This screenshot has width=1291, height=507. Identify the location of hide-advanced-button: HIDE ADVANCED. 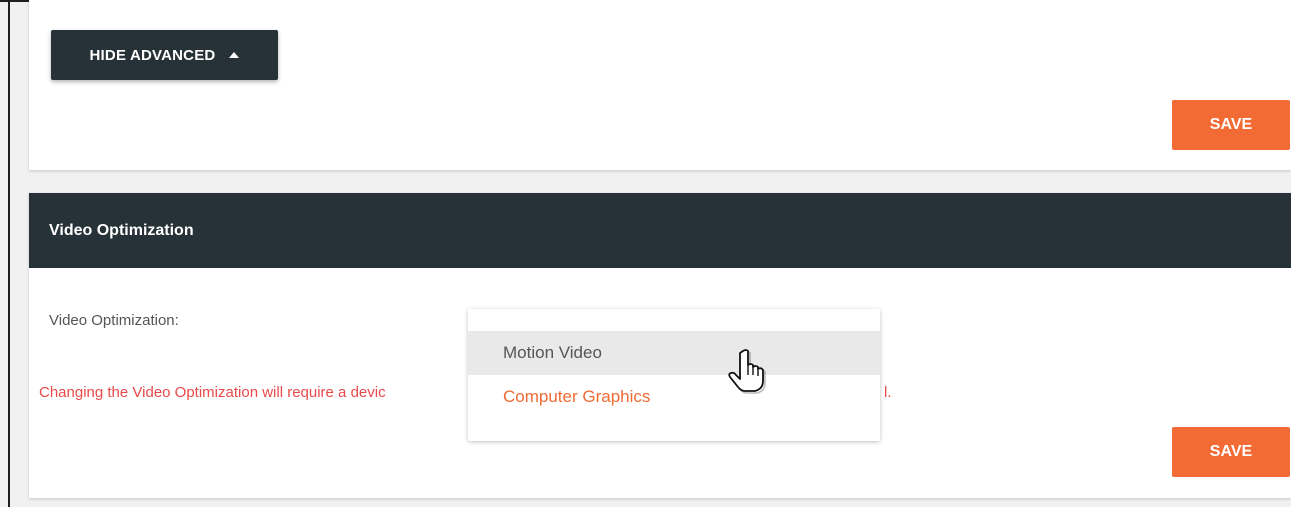
(164, 55).